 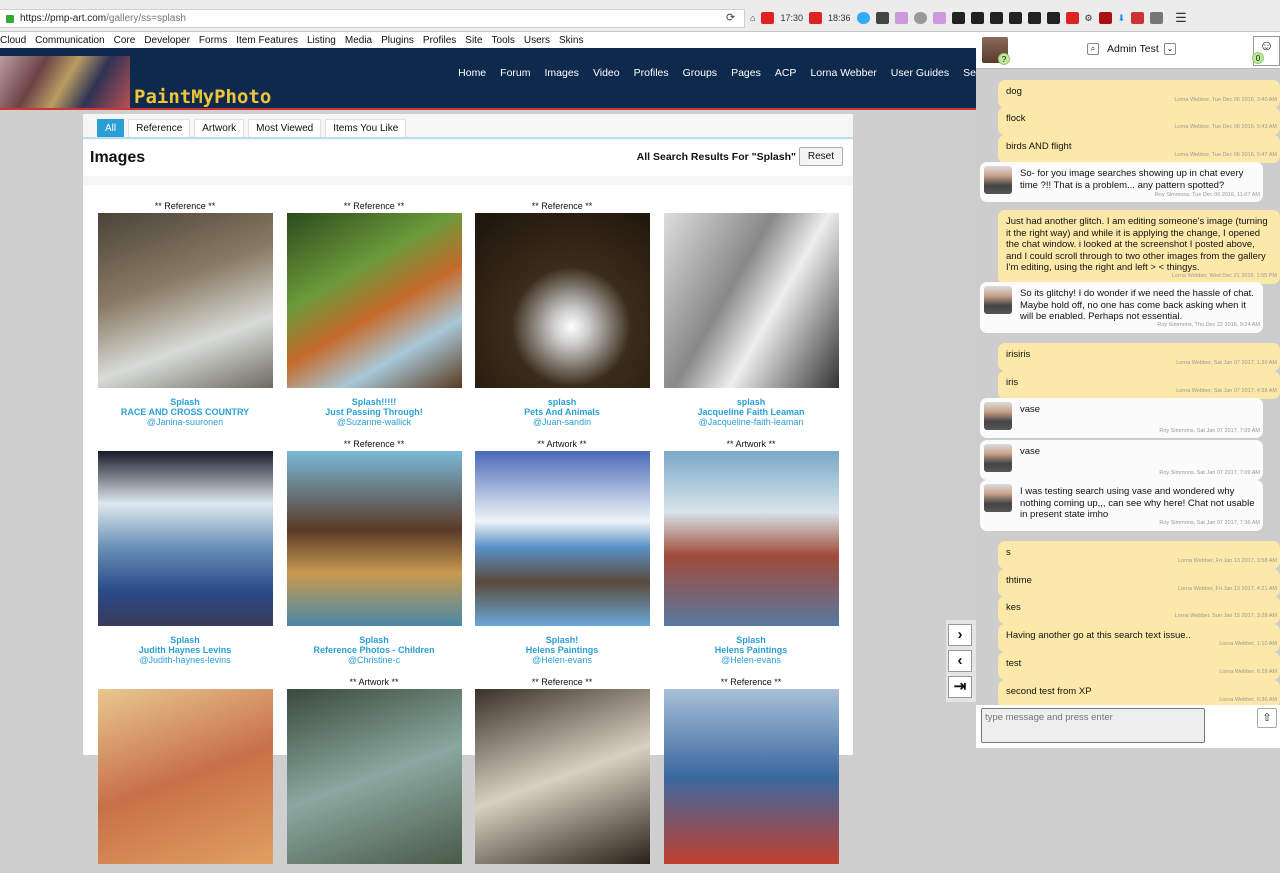 I want to click on tab-most-viewed: Most Viewed, so click(x=285, y=128).